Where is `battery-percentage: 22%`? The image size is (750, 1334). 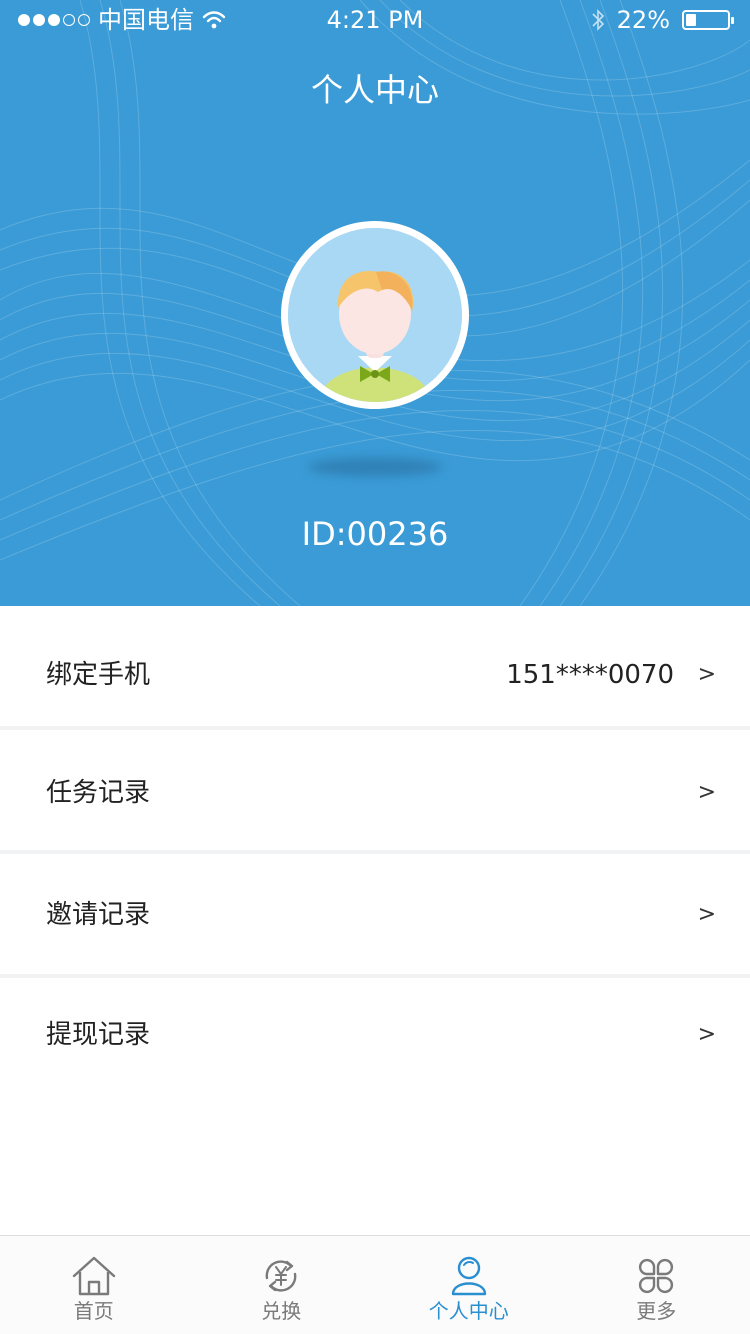
battery-percentage: 22% is located at coordinates (643, 20).